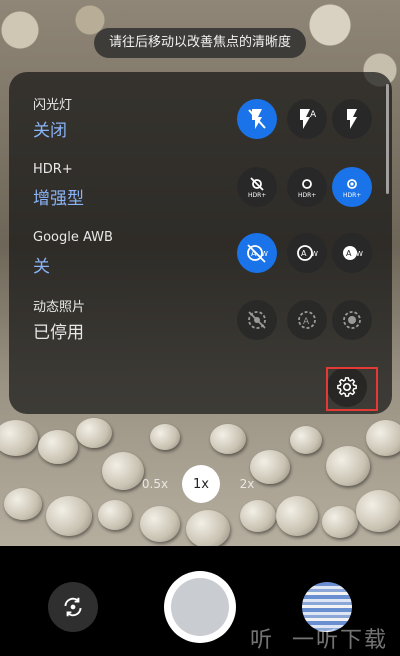 The height and width of the screenshot is (656, 400). I want to click on hdr-plus-button: HDR+, so click(307, 187).